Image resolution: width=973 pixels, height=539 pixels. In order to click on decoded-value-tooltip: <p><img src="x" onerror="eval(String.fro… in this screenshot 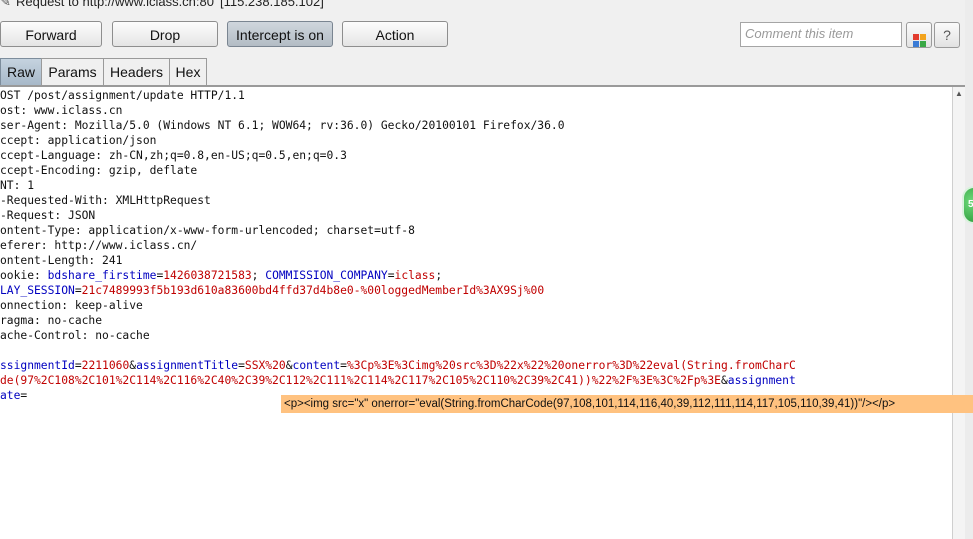, I will do `click(627, 404)`.